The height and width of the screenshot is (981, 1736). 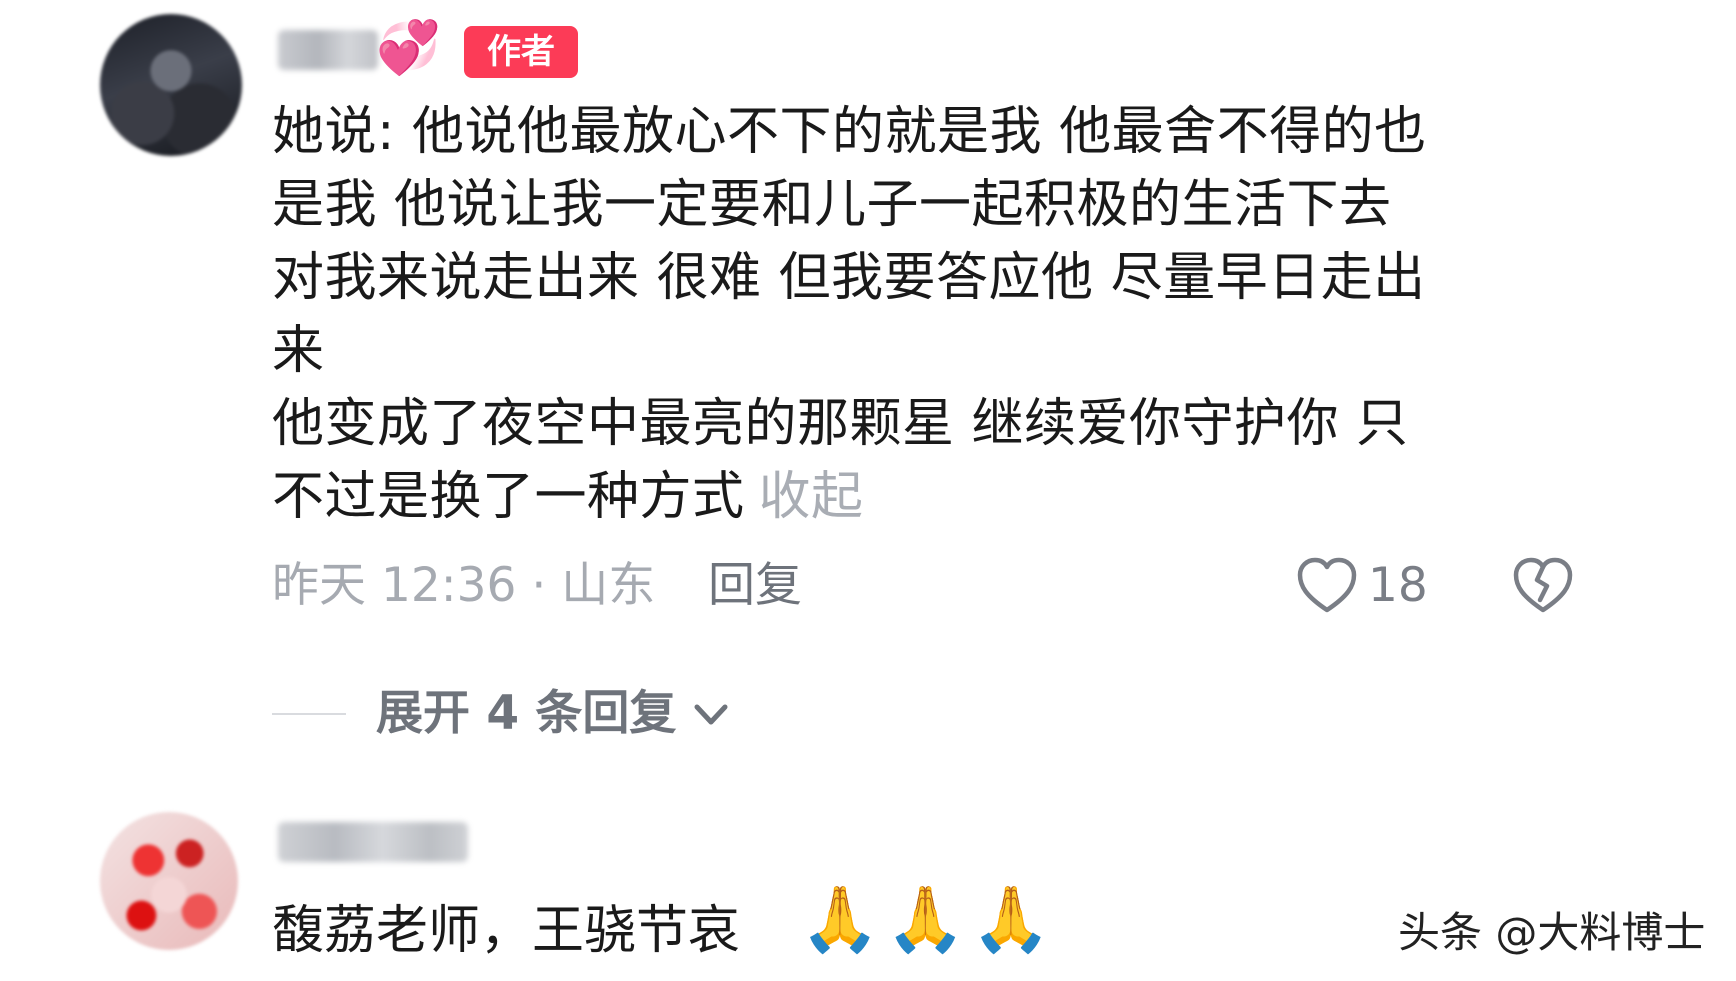 What do you see at coordinates (832, 205) in the screenshot?
I see `comment-line: 是我 他说让我一定要和儿子一起积极的生活下去` at bounding box center [832, 205].